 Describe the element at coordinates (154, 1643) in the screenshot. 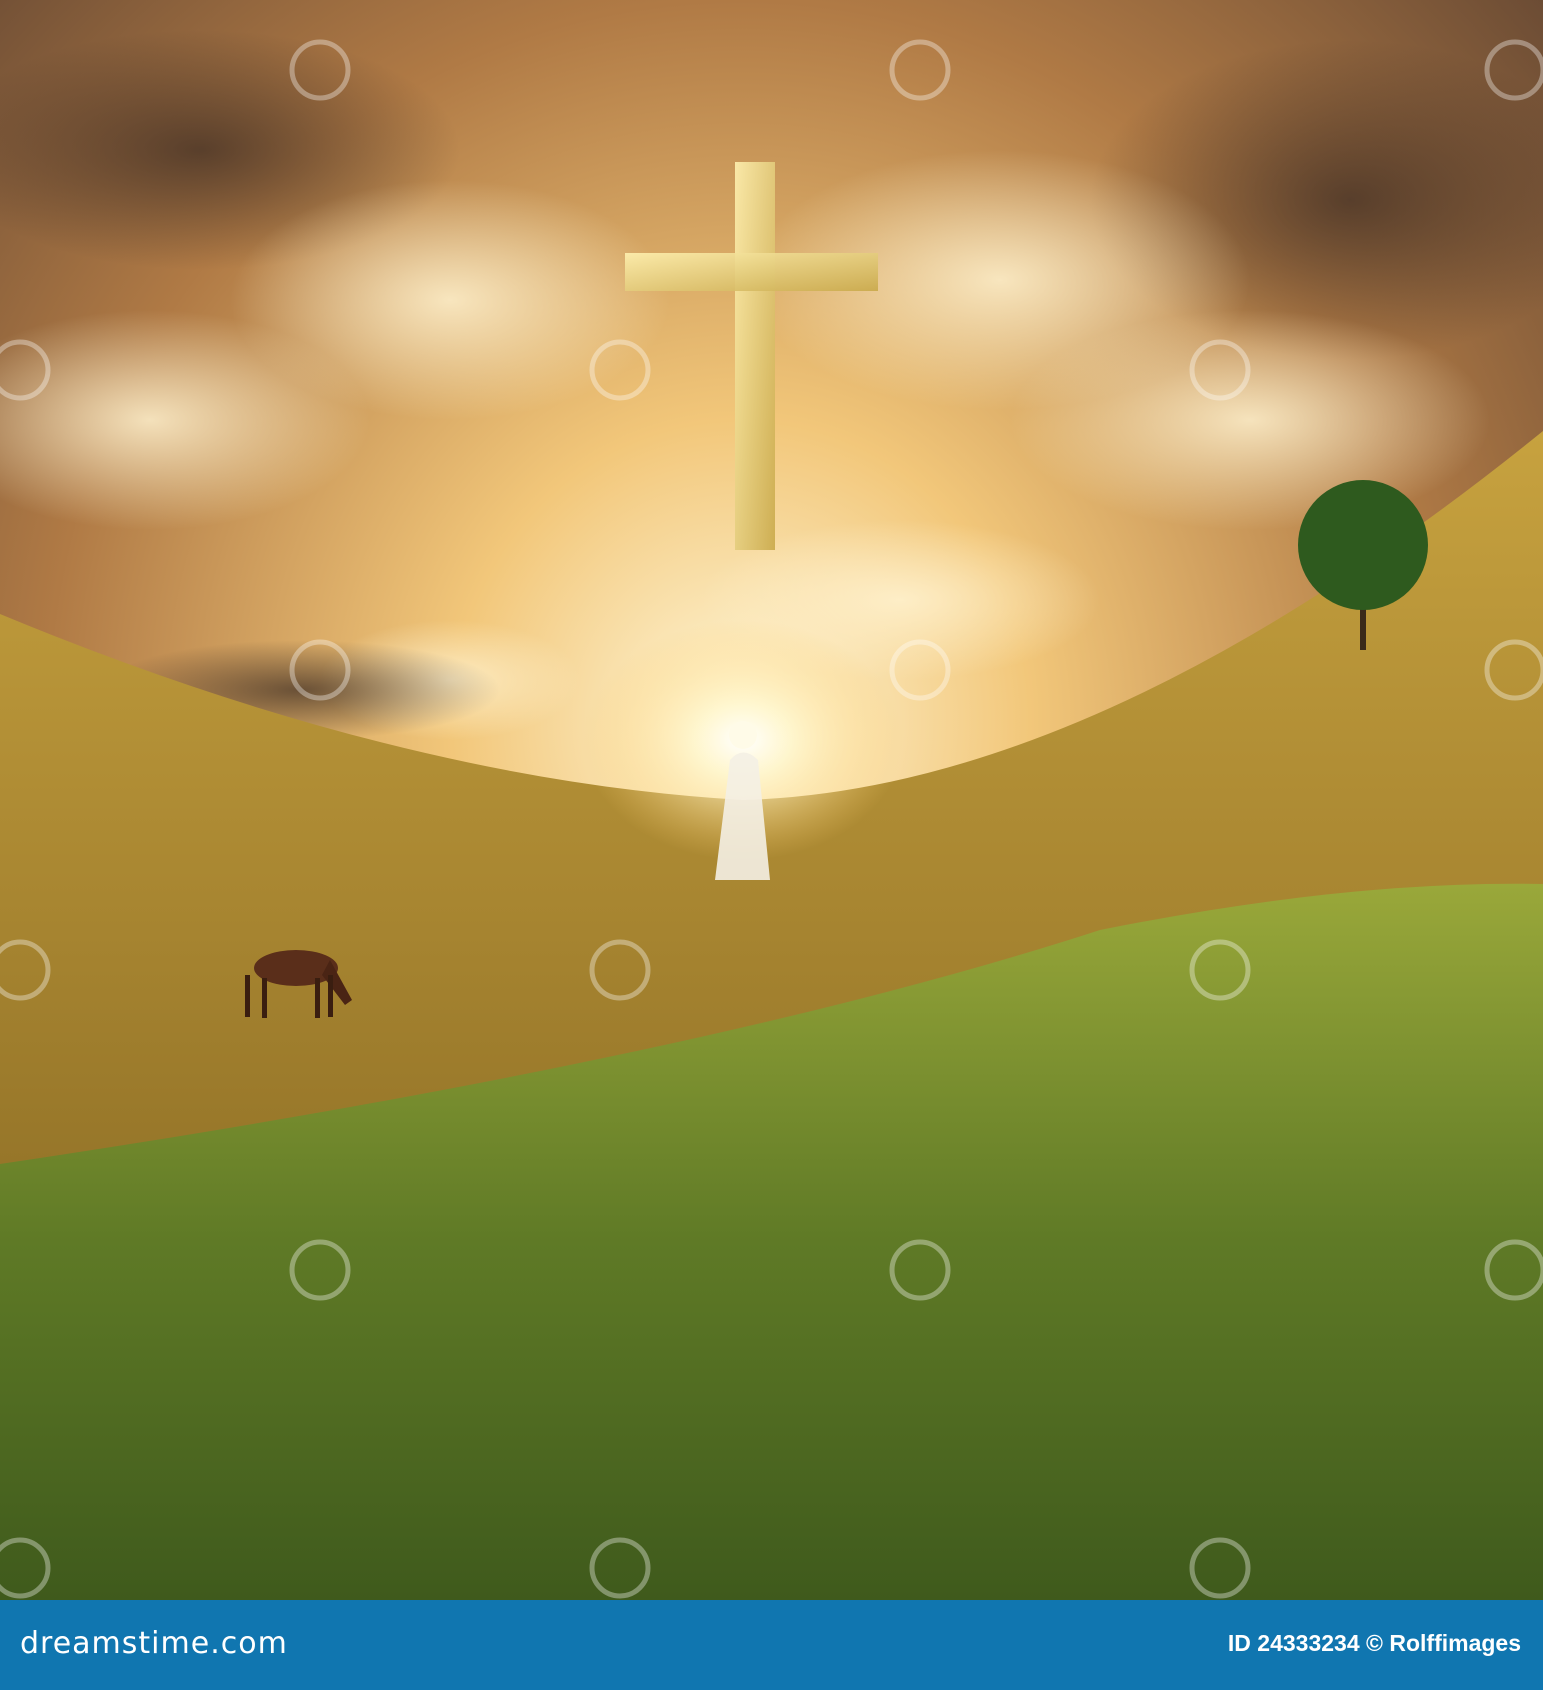

I see `dreamstime-logo: dreamstime.com` at that location.